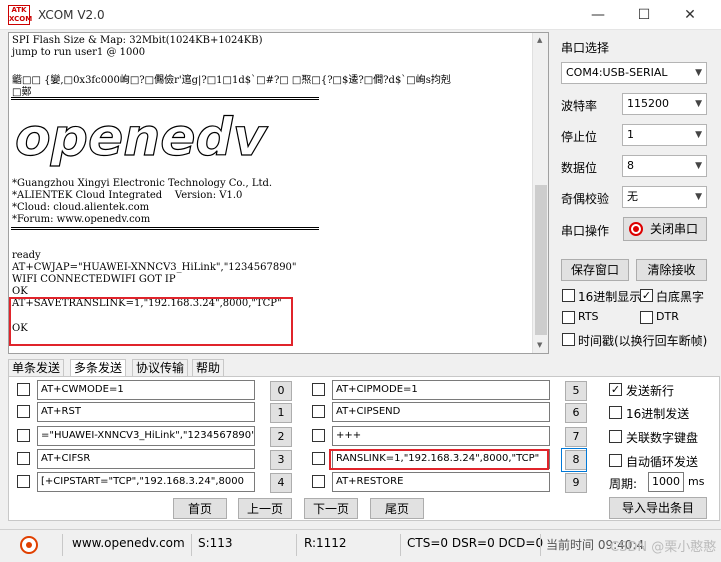 This screenshot has width=721, height=562. What do you see at coordinates (325, 543) in the screenshot?
I see `received-count: R:1112` at bounding box center [325, 543].